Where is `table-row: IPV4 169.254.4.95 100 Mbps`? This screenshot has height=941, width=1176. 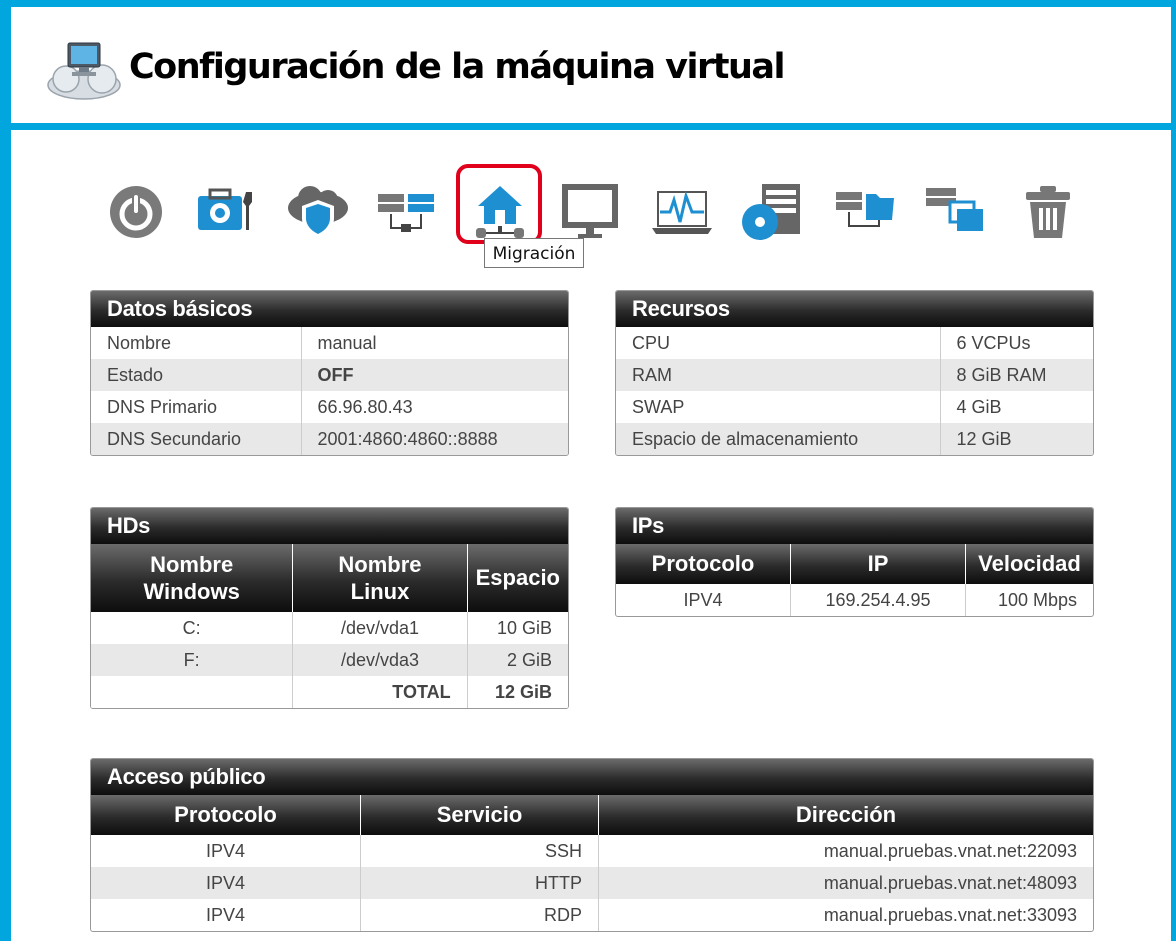 table-row: IPV4 169.254.4.95 100 Mbps is located at coordinates (854, 600).